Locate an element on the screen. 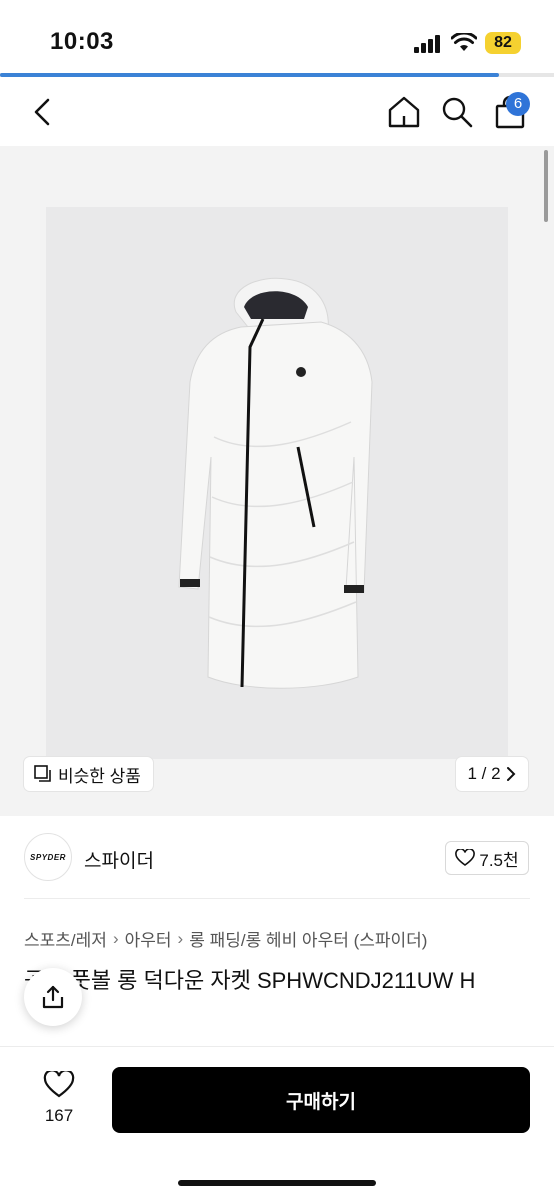 This screenshot has width=554, height=1200. similar-products-label: 비슷한 상품 is located at coordinates (99, 776).